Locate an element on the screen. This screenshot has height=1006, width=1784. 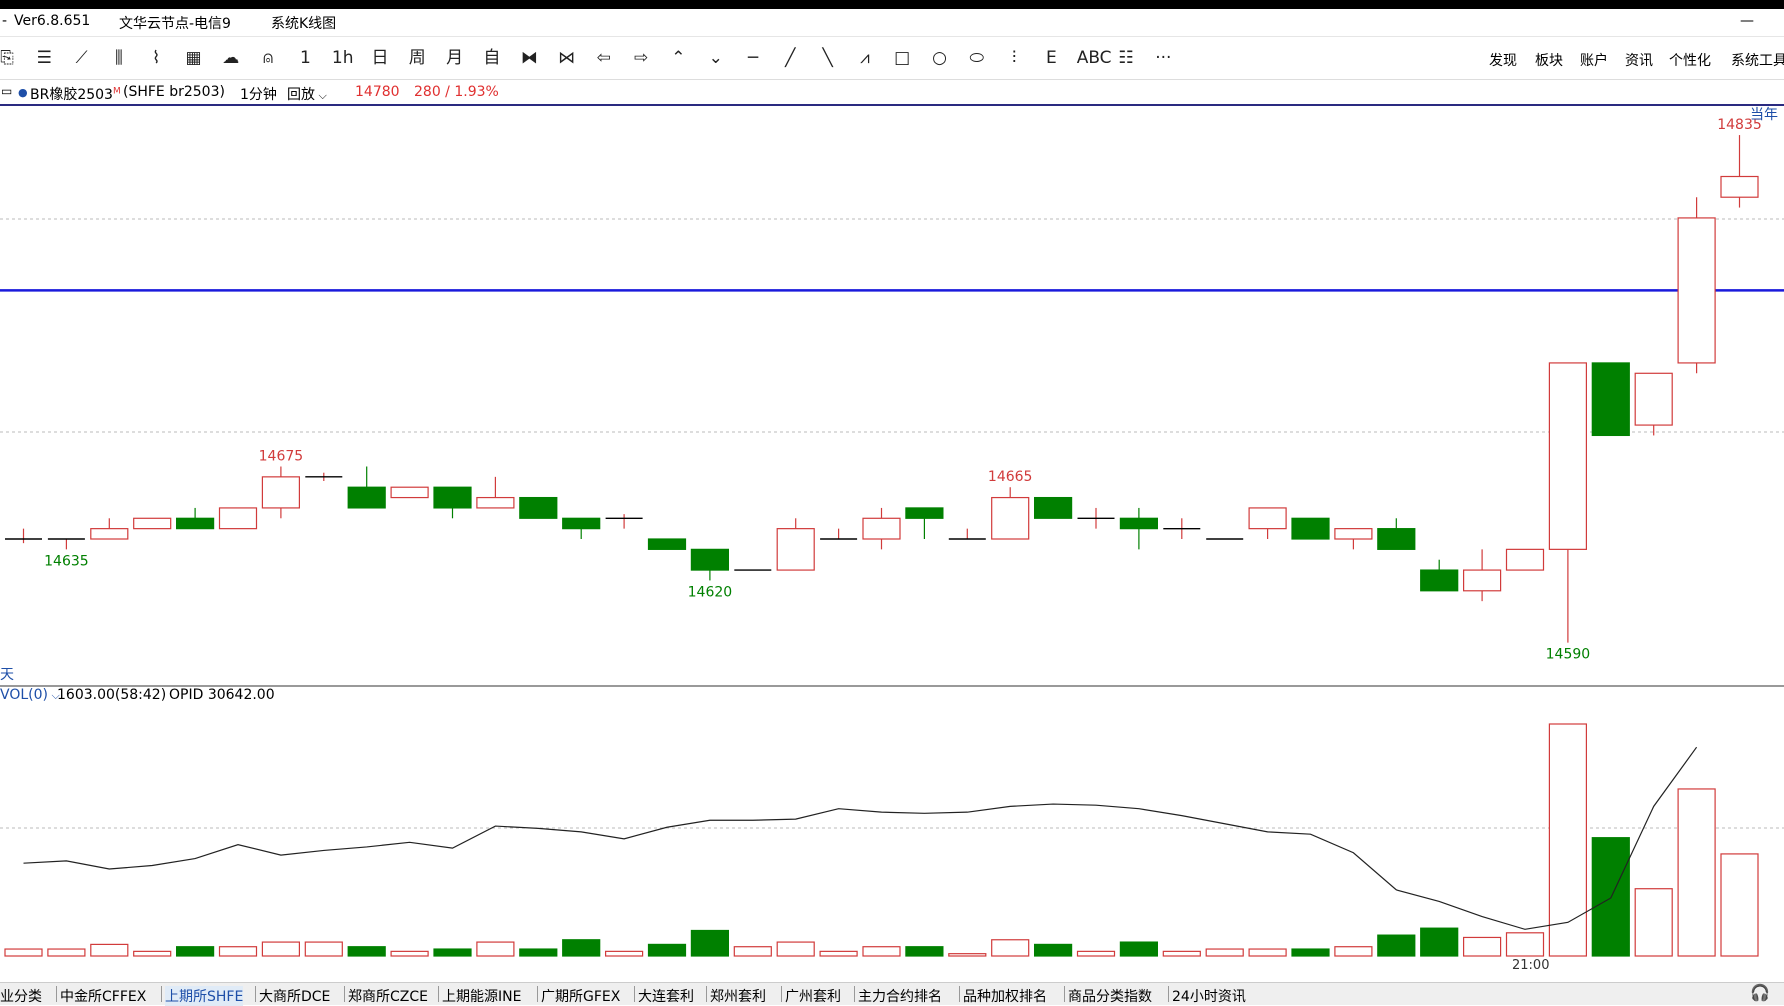
candlestick-icon: ⫼ is located at coordinates (119, 58).